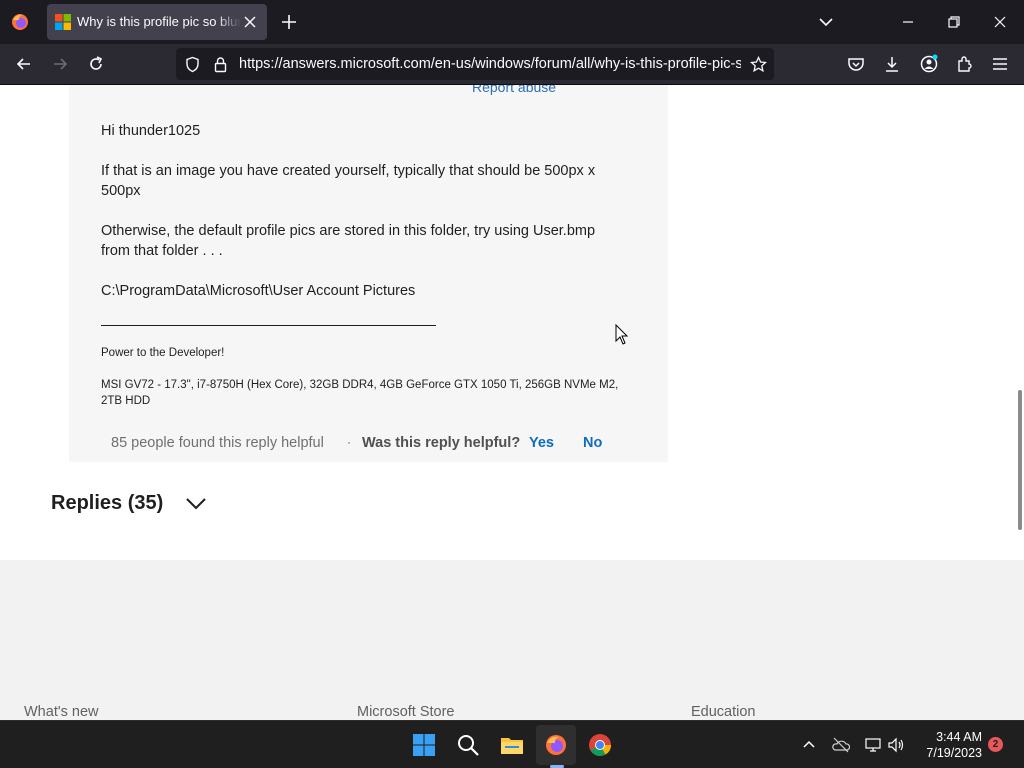 This screenshot has width=1024, height=768. Describe the element at coordinates (151, 131) in the screenshot. I see `reply-greeting: Hi thunder1025` at that location.